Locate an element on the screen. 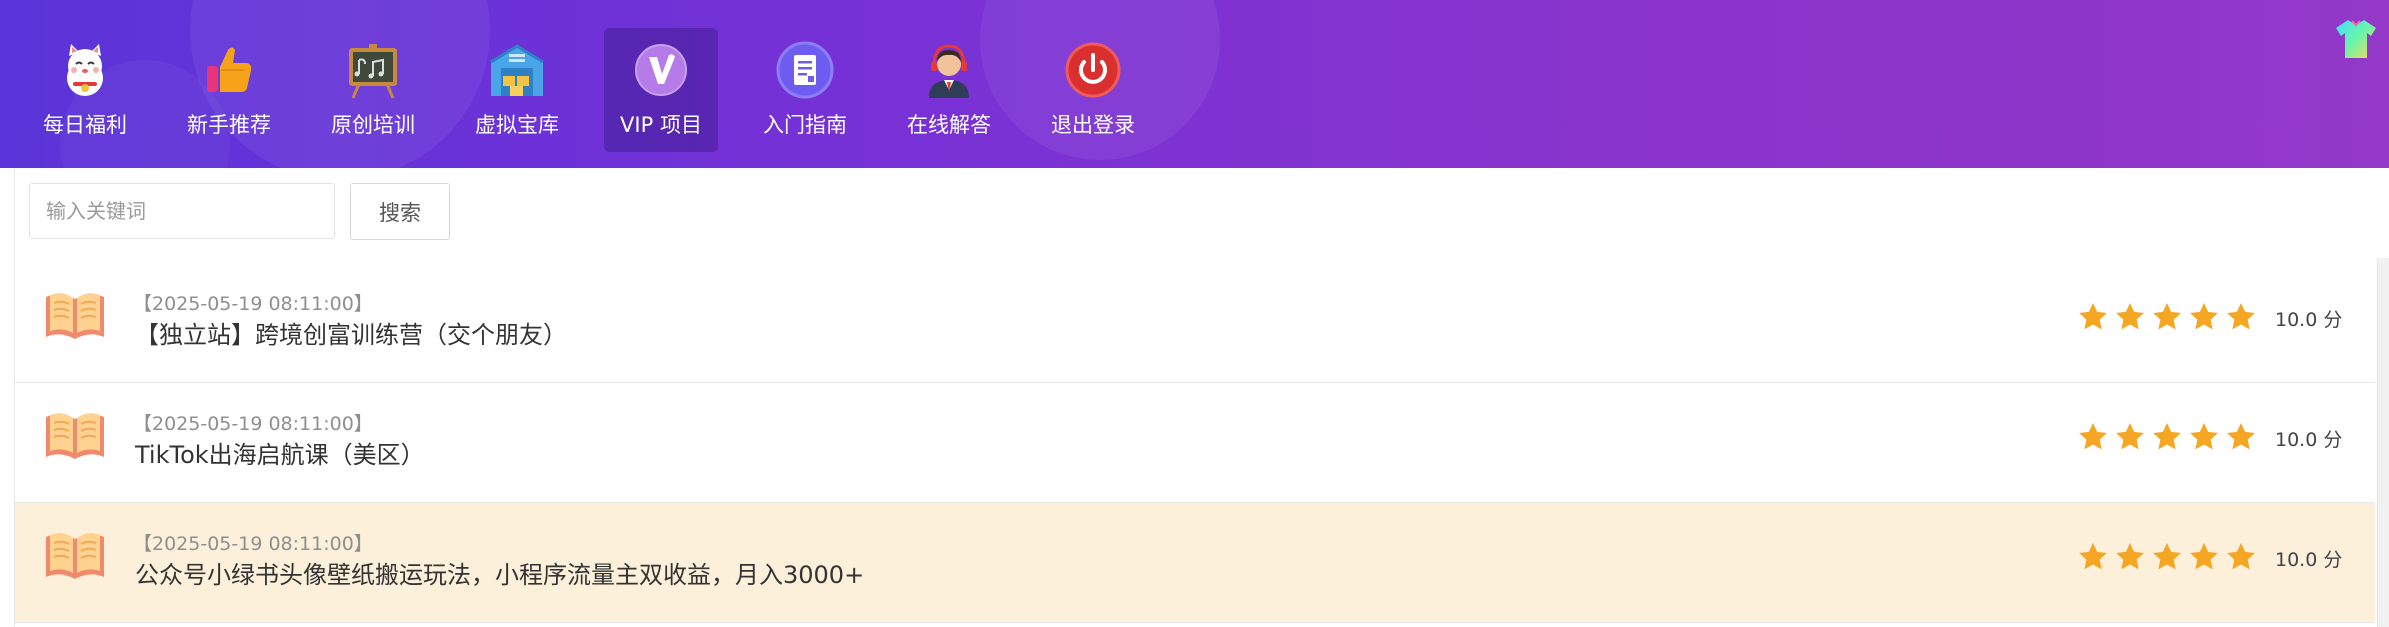  item-title-link: TikTok出海启航课（美区） is located at coordinates (280, 452).